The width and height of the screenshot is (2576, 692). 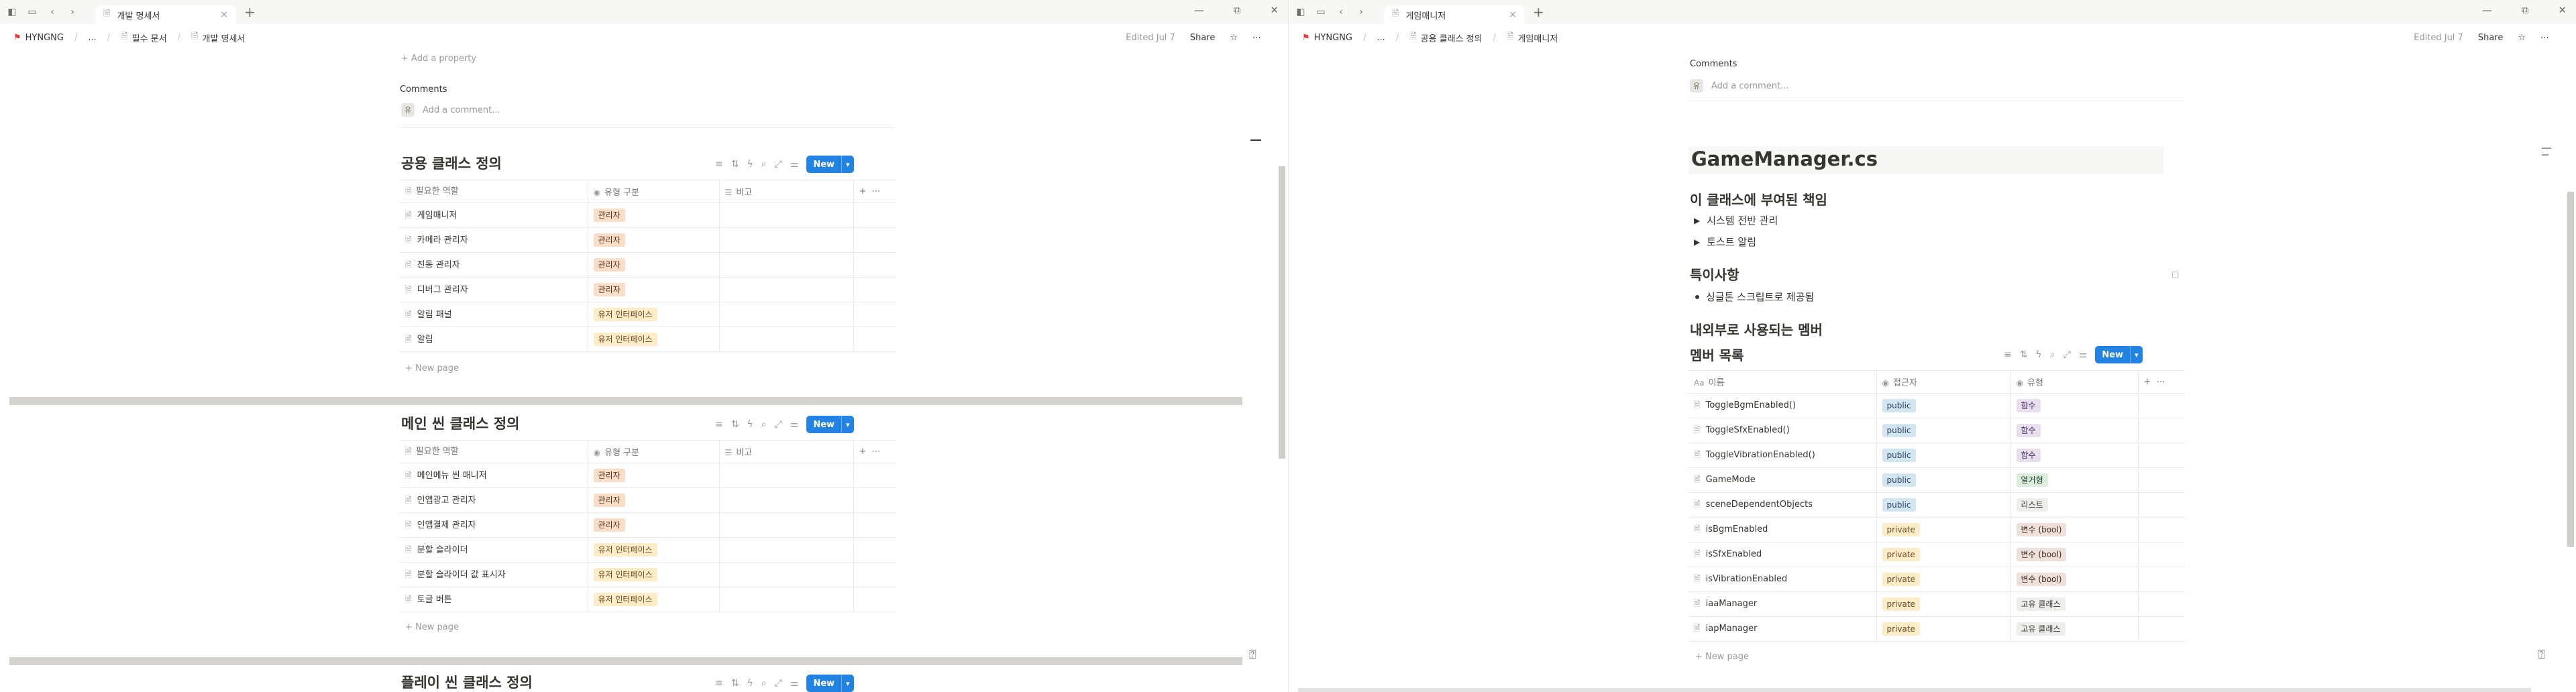 I want to click on table-row: 🗎 ToggleVibrationEnabled() public 함수, so click(x=1936, y=455).